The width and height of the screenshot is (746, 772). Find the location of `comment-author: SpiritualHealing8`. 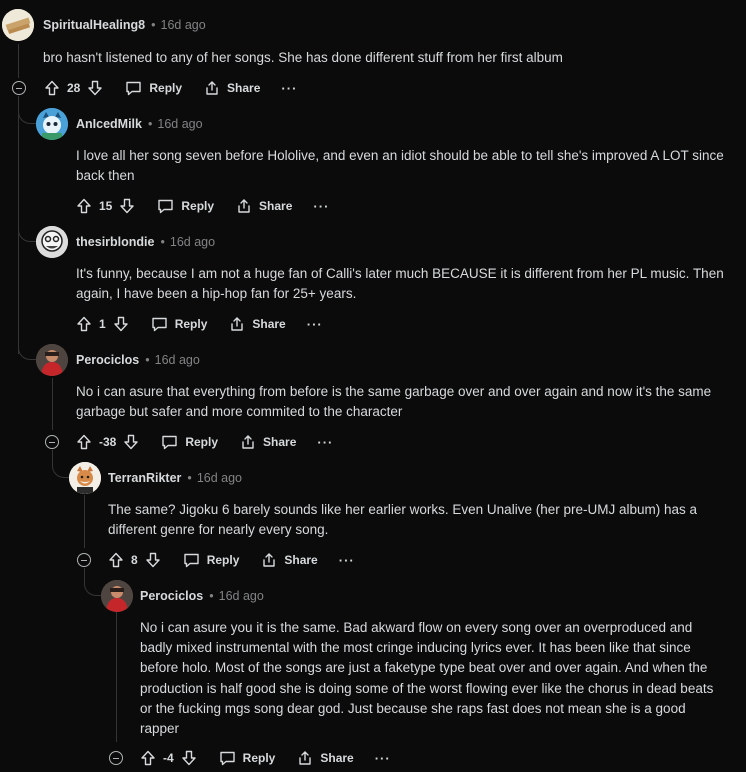

comment-author: SpiritualHealing8 is located at coordinates (94, 25).